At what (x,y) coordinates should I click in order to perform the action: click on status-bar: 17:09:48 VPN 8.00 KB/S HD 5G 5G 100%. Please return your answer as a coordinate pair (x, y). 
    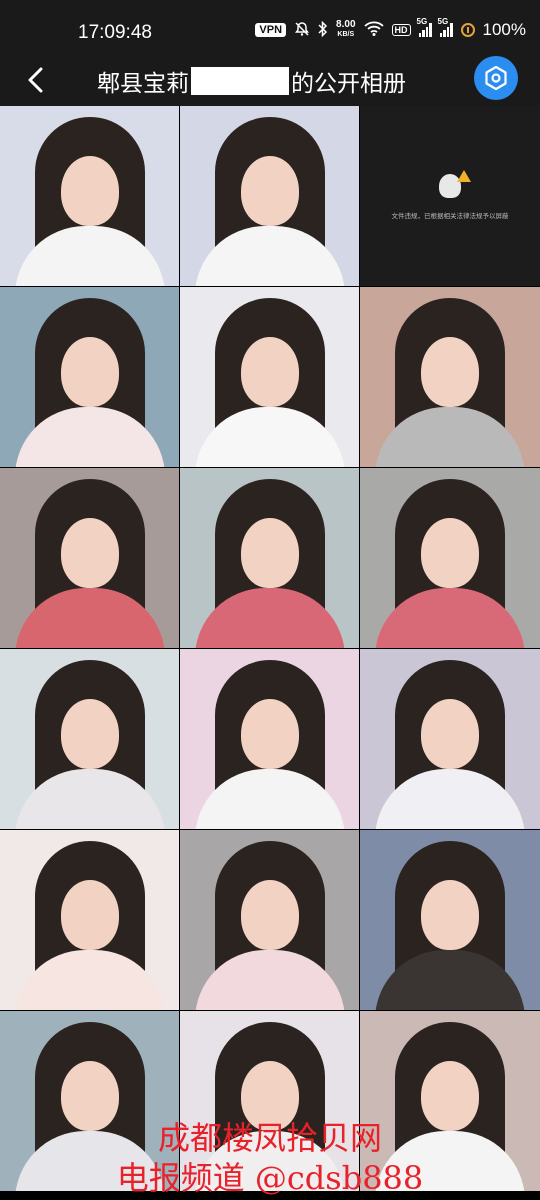
    Looking at the image, I should click on (270, 28).